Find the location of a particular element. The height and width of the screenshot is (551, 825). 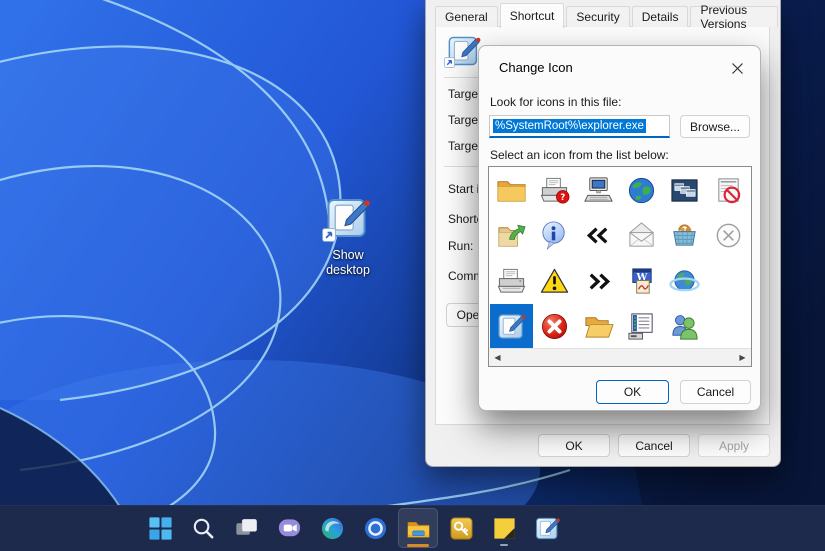

change-icon-cancel-button: Cancel is located at coordinates (715, 392).